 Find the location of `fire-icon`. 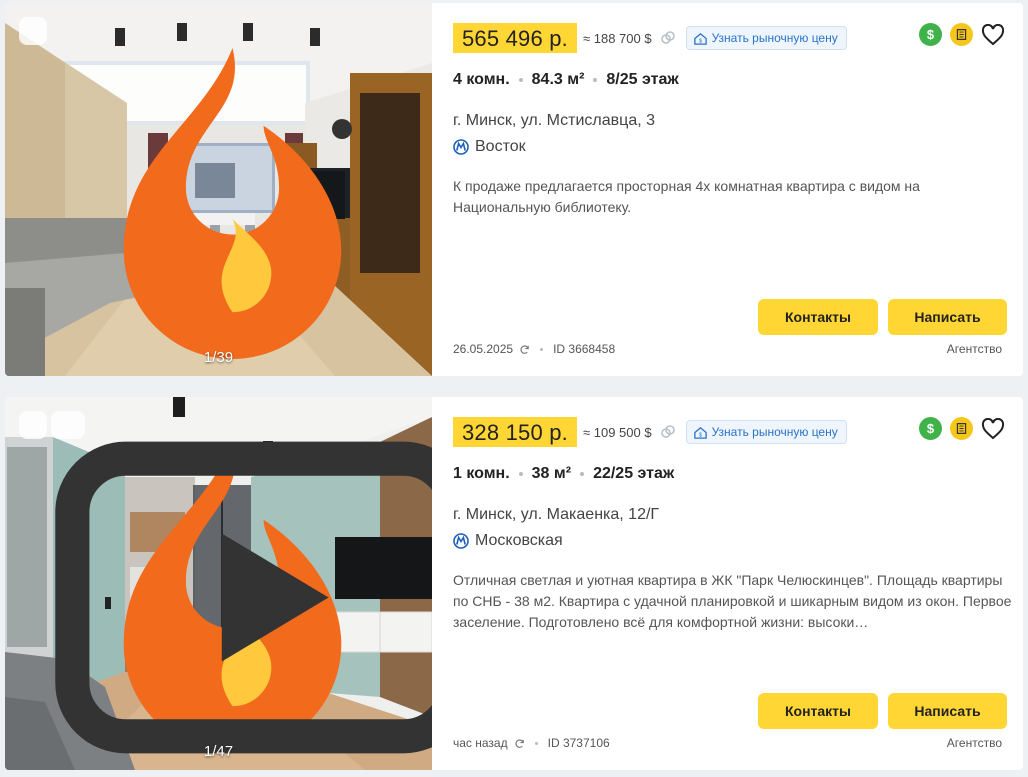

fire-icon is located at coordinates (232, 203).